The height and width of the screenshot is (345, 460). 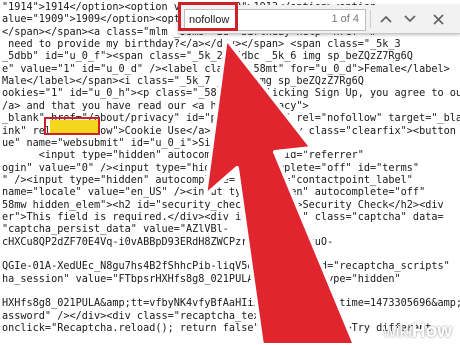 What do you see at coordinates (397, 331) in the screenshot?
I see `watermark-wiki: wiki` at bounding box center [397, 331].